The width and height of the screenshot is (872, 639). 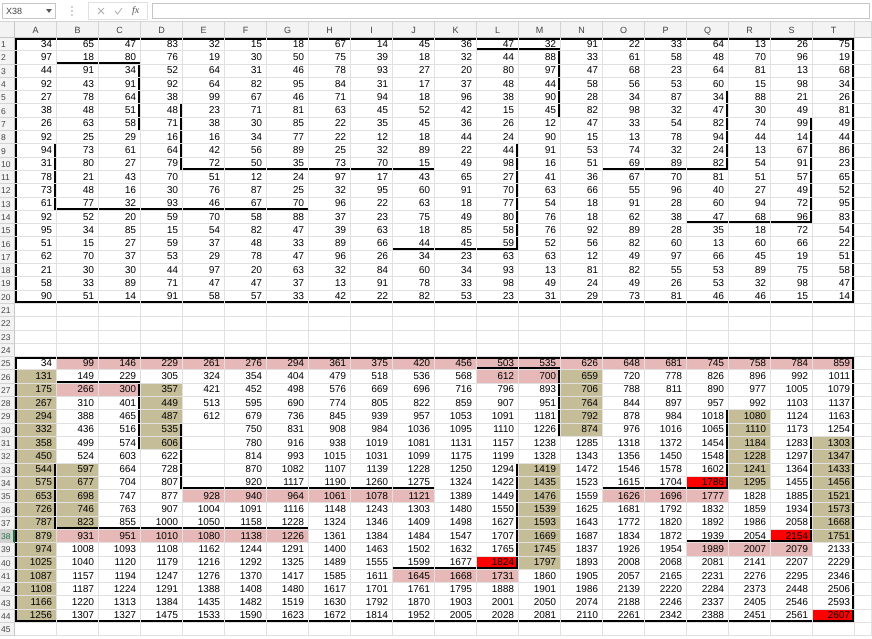 What do you see at coordinates (7, 85) in the screenshot?
I see `row-header: 4` at bounding box center [7, 85].